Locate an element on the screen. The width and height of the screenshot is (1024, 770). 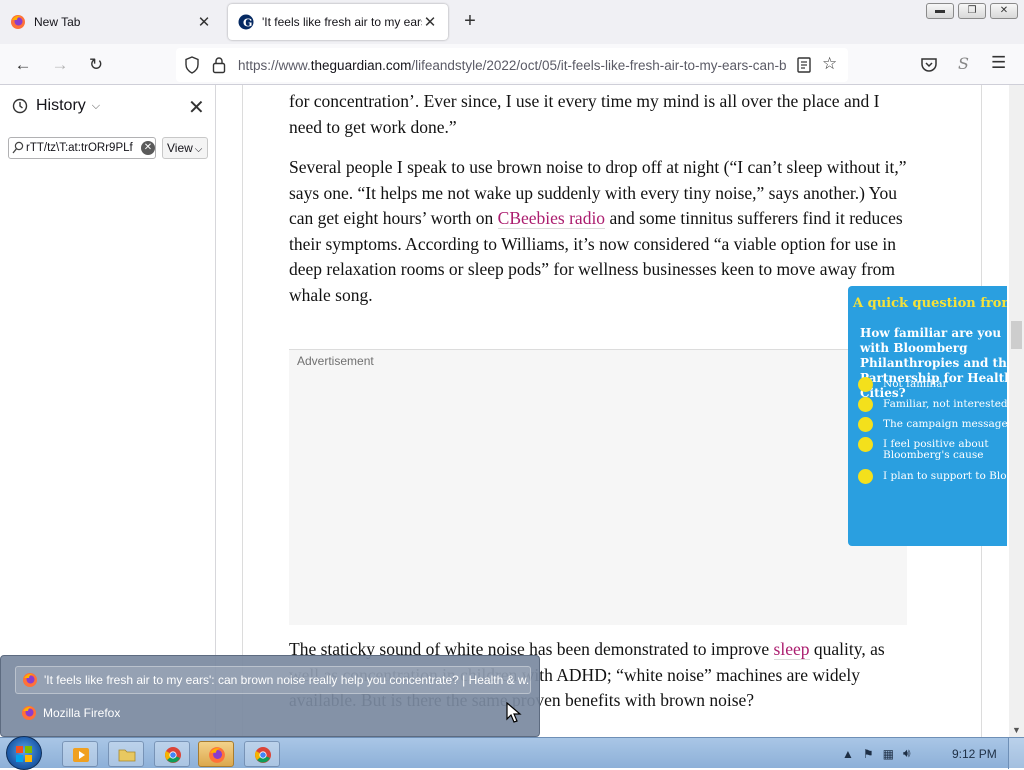
tab-title: New Tab is located at coordinates (57, 22).